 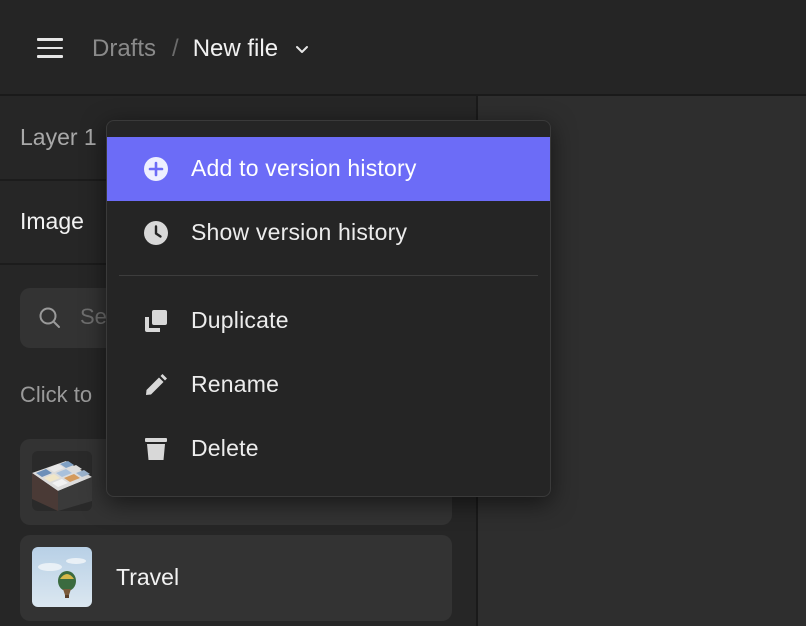 What do you see at coordinates (124, 49) in the screenshot?
I see `breadcrumb-drafts: Drafts` at bounding box center [124, 49].